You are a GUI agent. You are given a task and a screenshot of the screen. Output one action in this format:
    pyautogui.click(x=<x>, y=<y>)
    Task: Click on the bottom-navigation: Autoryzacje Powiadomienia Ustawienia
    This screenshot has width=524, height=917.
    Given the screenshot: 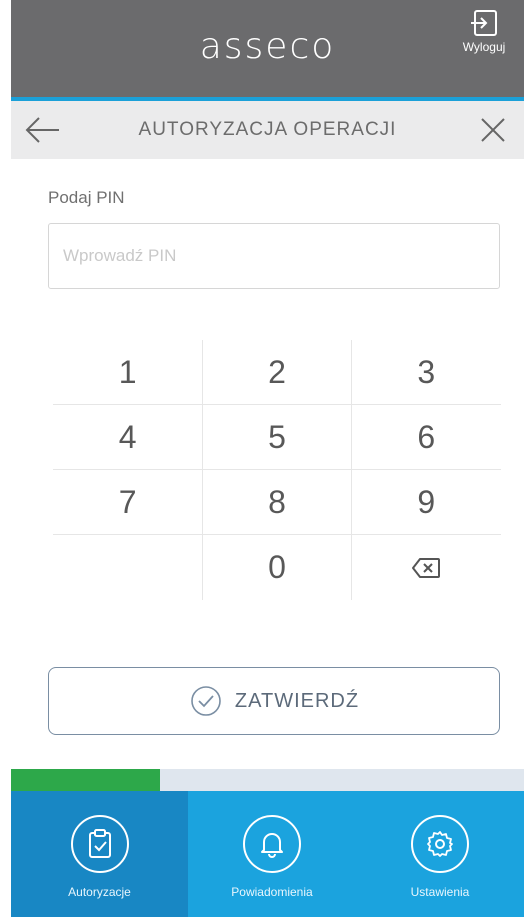 What is the action you would take?
    pyautogui.click(x=267, y=854)
    